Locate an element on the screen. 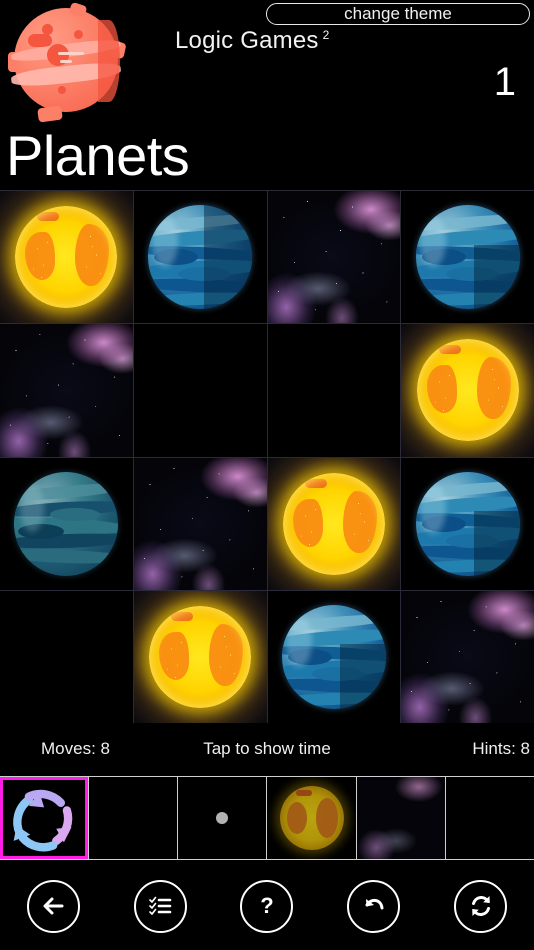  undo-button is located at coordinates (374, 906).